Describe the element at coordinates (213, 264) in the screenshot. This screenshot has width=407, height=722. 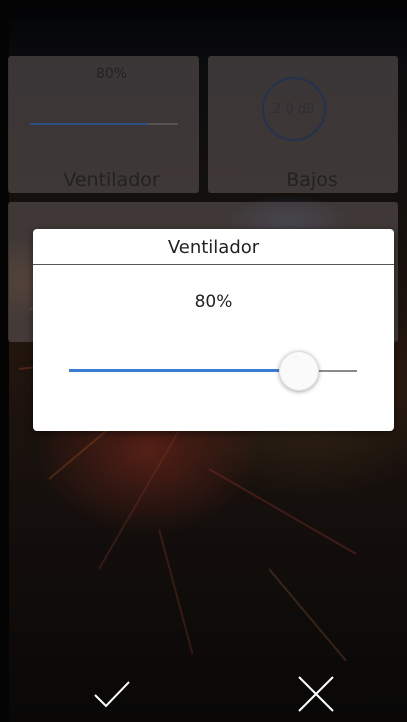
I see `dialog-divider` at that location.